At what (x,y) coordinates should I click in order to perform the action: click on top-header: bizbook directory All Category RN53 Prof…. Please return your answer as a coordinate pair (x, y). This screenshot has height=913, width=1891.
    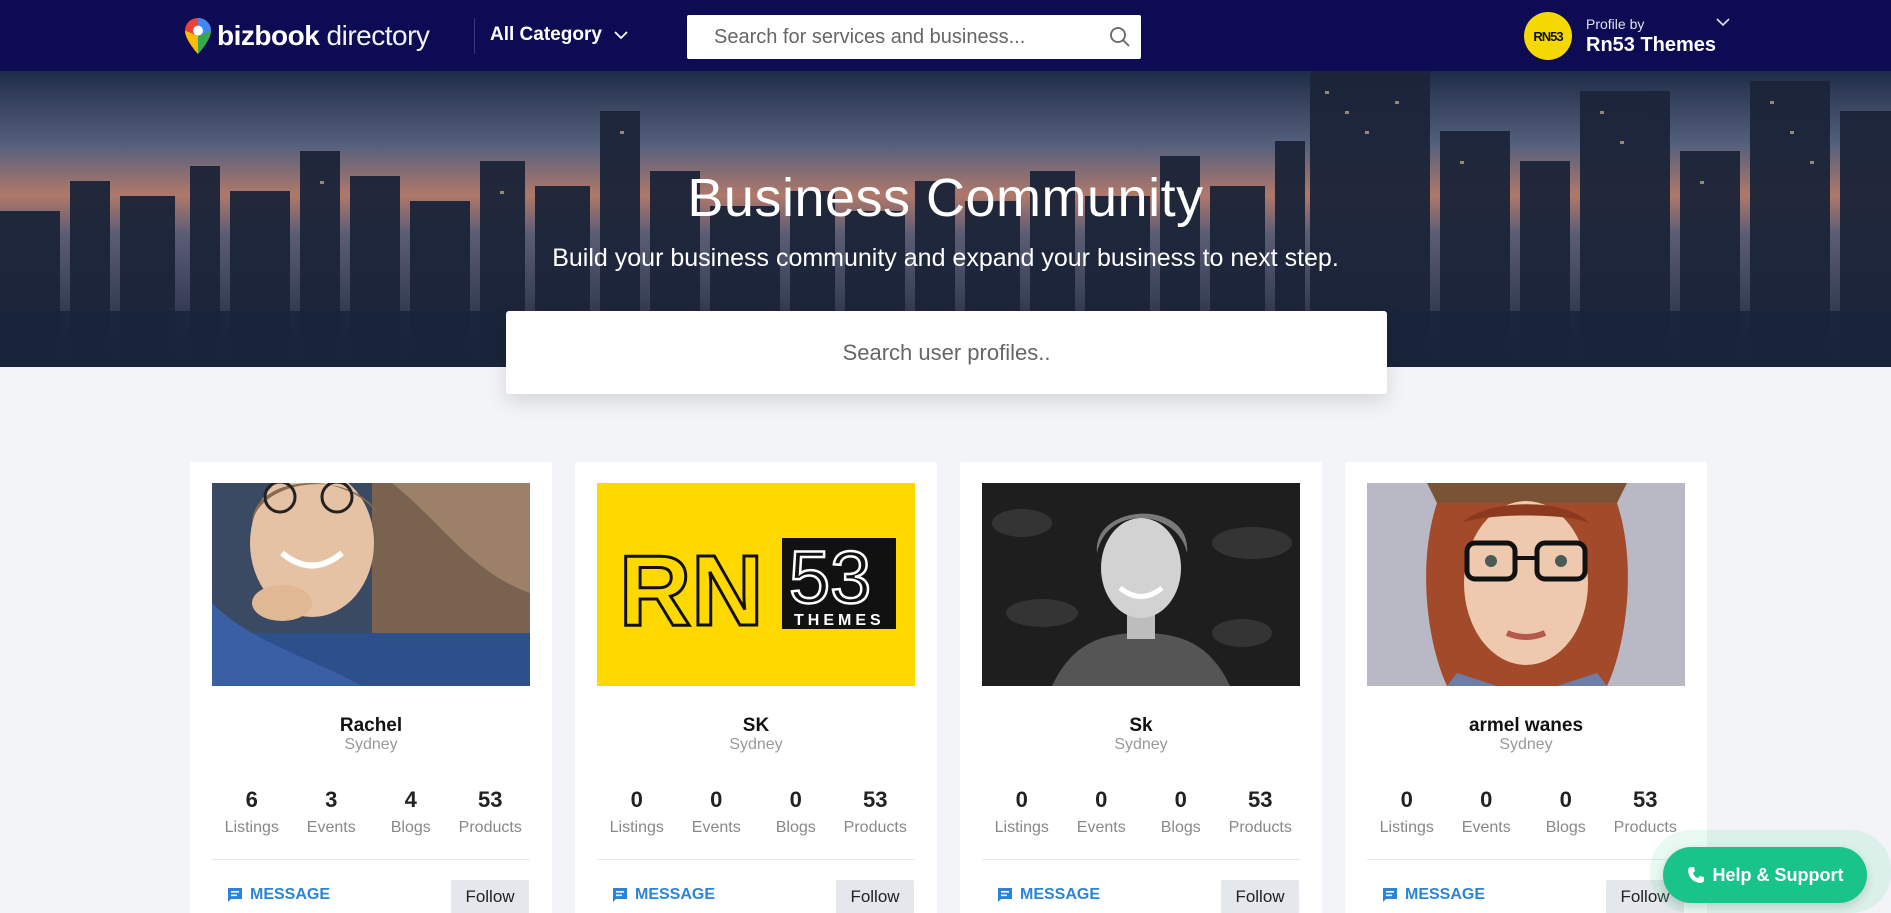
    Looking at the image, I should click on (945, 35).